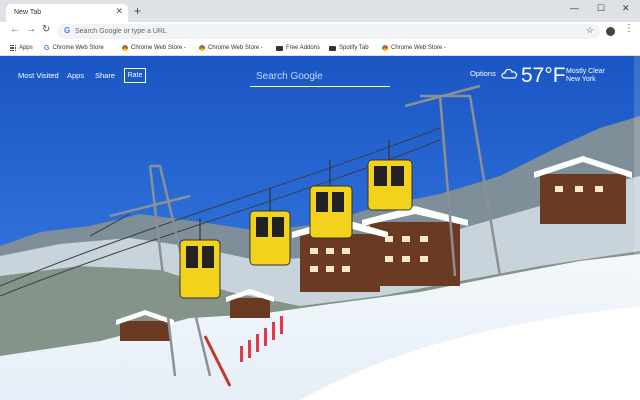 This screenshot has width=640, height=400. I want to click on tab-title: New Tab, so click(28, 12).